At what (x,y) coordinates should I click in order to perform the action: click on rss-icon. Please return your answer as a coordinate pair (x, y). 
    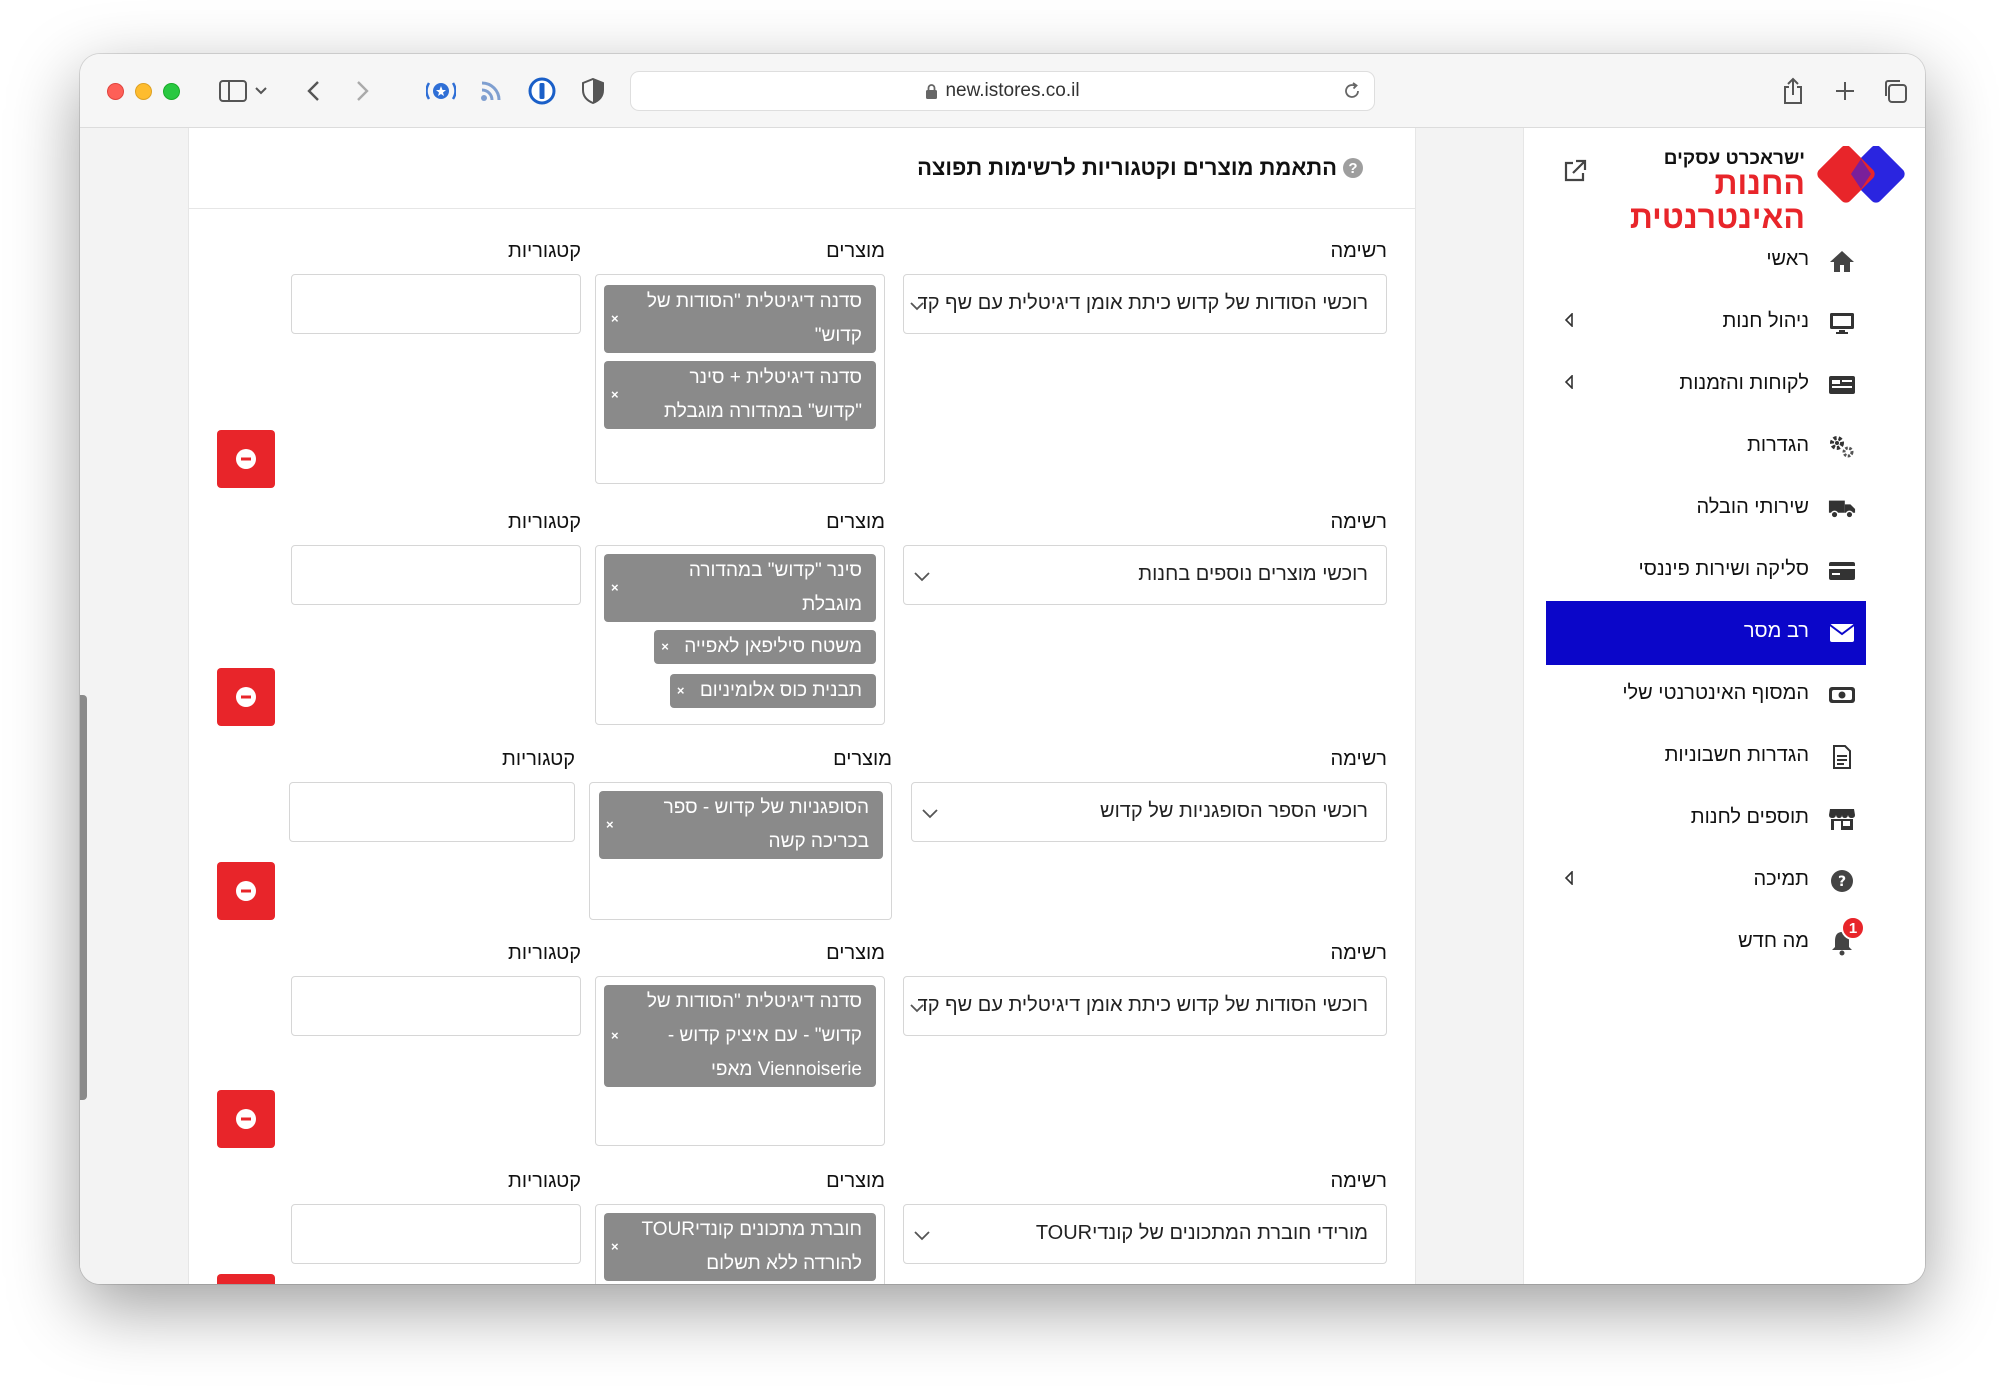
    Looking at the image, I should click on (491, 91).